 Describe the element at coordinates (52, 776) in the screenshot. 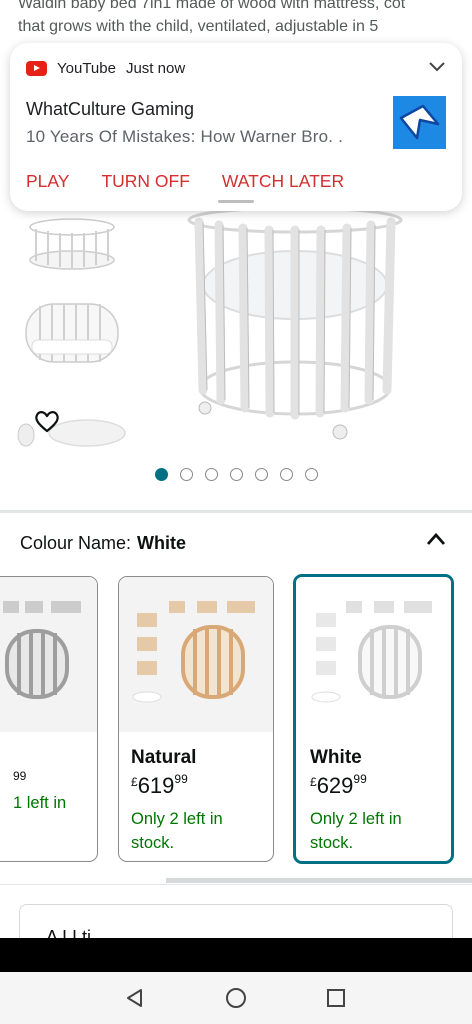

I see `swatch-price: 99` at that location.